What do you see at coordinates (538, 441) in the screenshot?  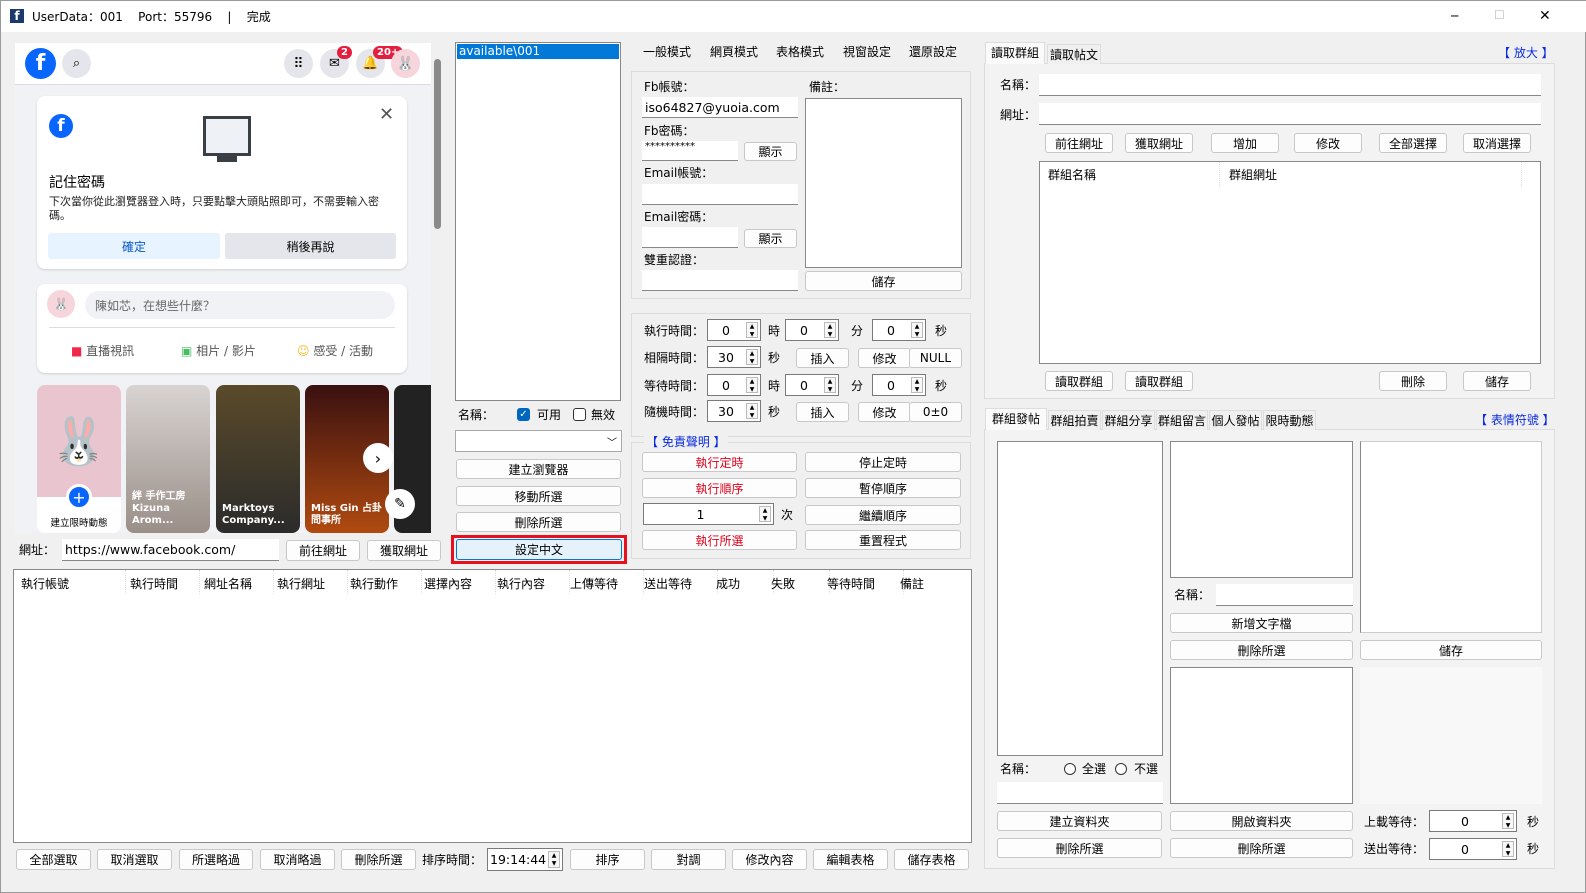 I see `profile-combobox: ﹀` at bounding box center [538, 441].